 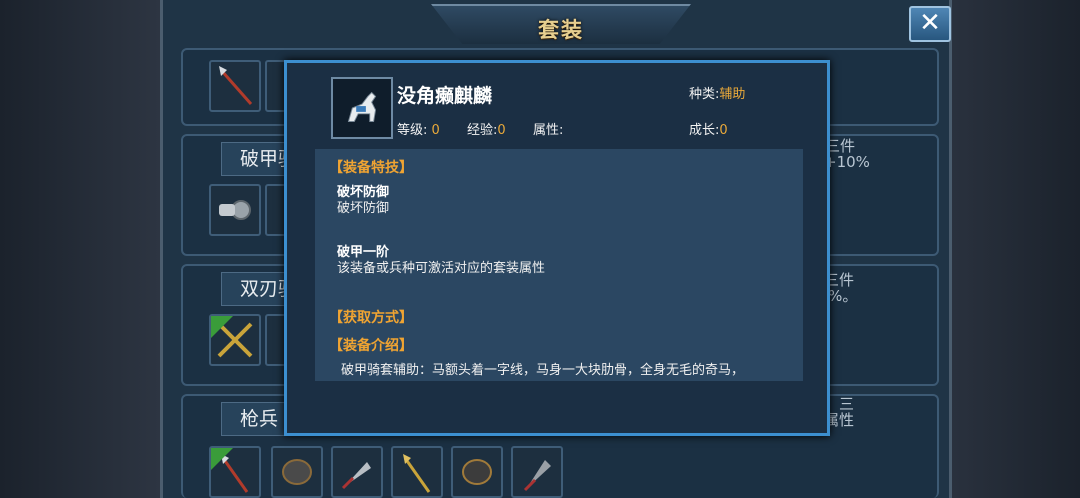 What do you see at coordinates (371, 318) in the screenshot?
I see `obtain-section-title: 【获取方式】` at bounding box center [371, 318].